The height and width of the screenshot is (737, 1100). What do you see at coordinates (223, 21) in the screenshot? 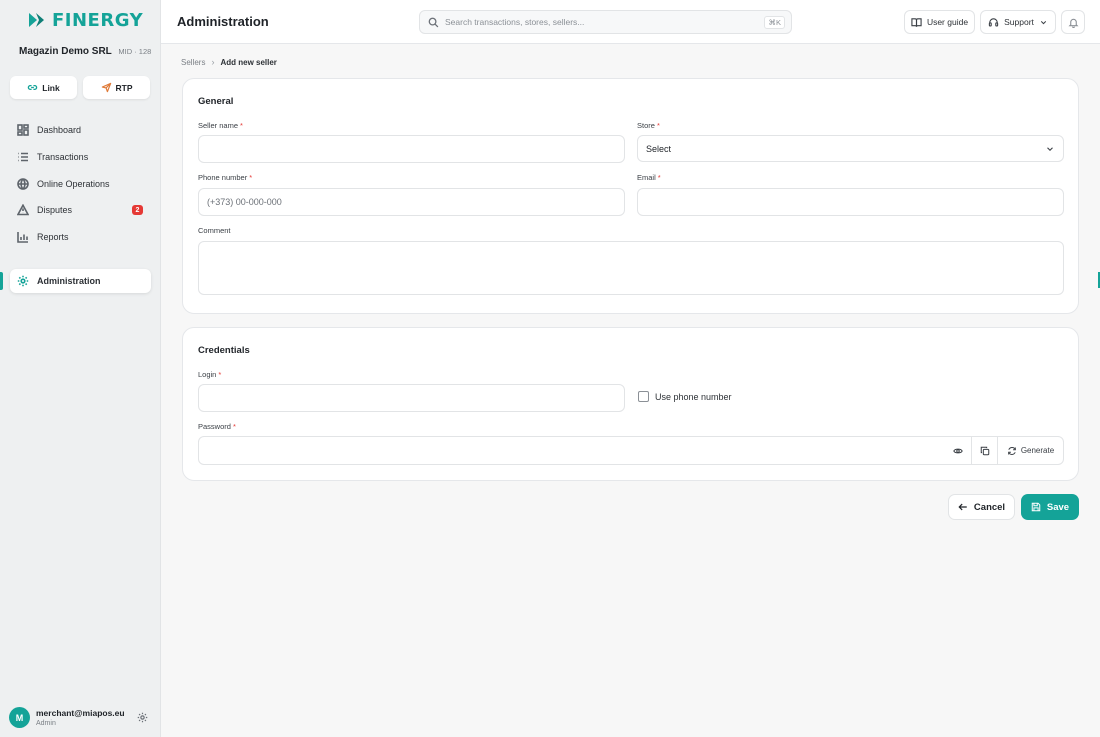
I see `page-title: Administration` at bounding box center [223, 21].